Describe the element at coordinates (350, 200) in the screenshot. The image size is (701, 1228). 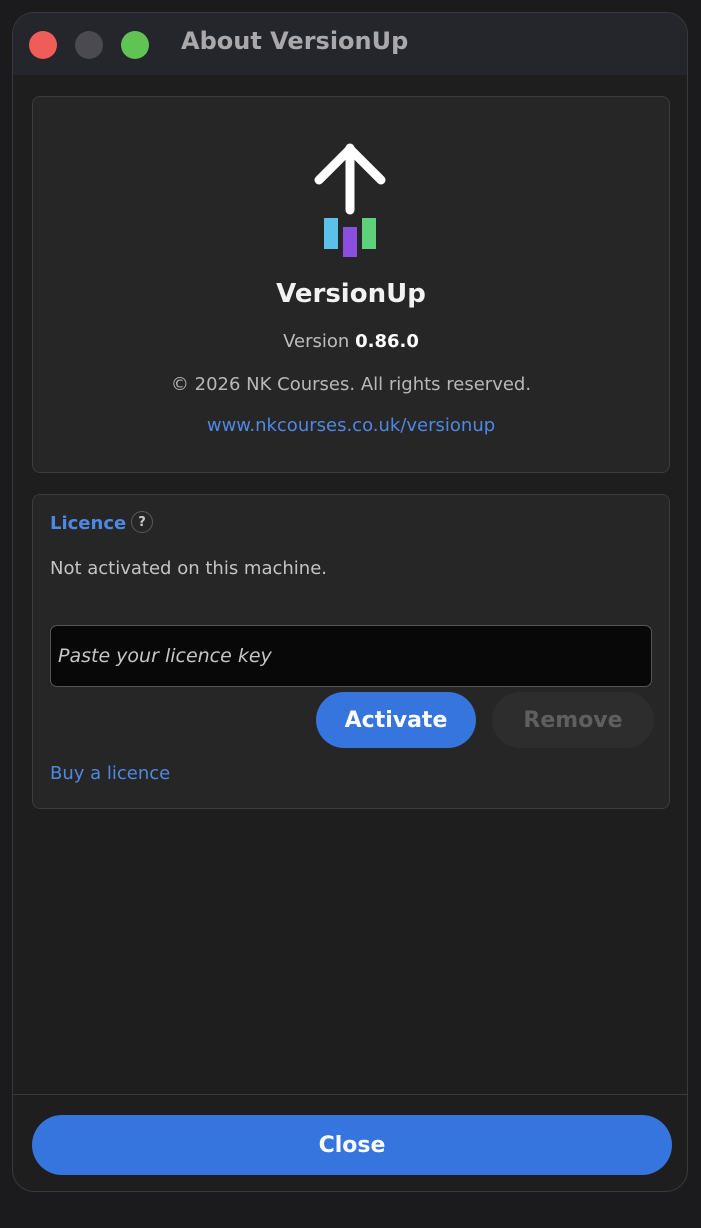
I see `versionup-logo-icon` at that location.